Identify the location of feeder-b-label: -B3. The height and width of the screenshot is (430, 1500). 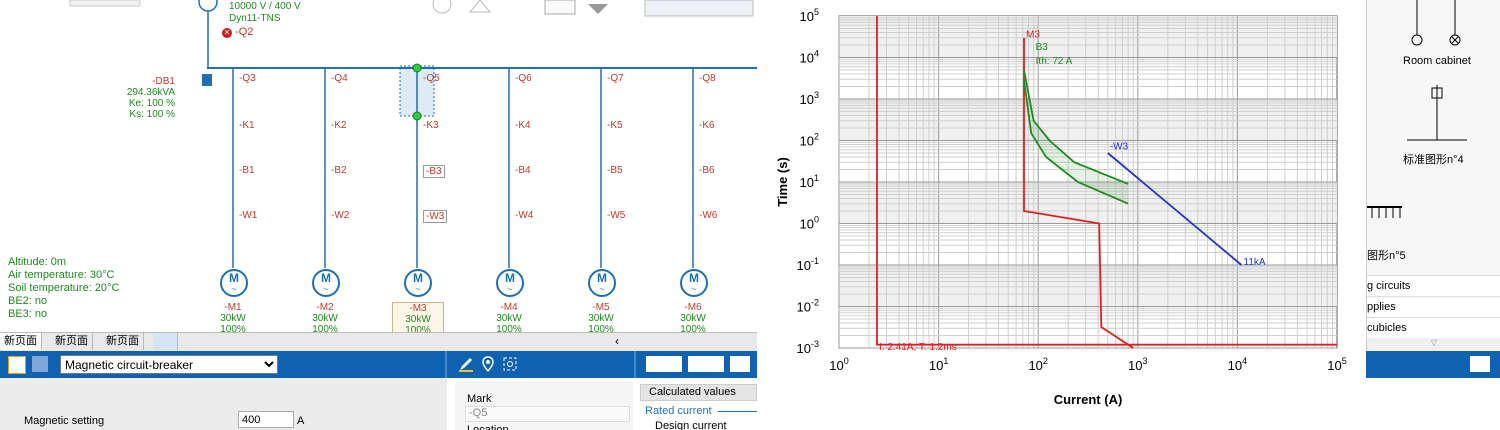
(434, 171).